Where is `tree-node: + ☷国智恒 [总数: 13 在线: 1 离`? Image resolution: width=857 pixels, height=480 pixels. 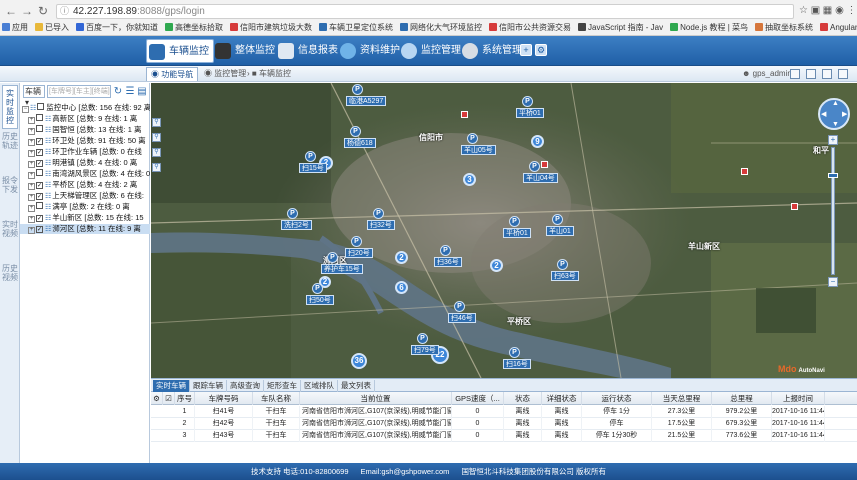
tree-node: + ☷国智恒 [总数: 13 在线: 1 离 is located at coordinates (85, 130).